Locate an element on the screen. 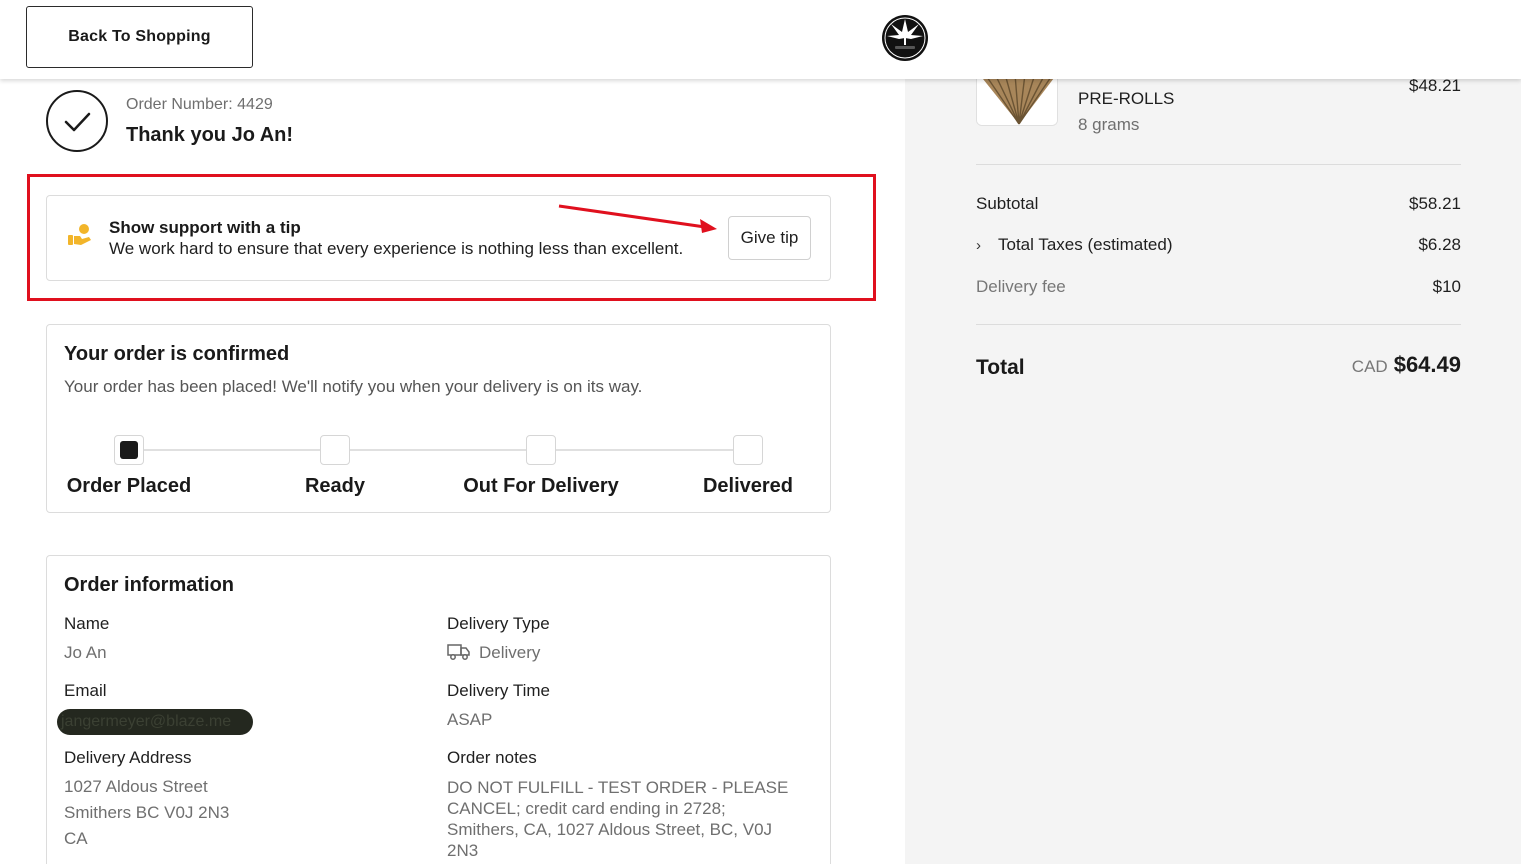  total-value-group: CAD $64.49 is located at coordinates (1406, 365).